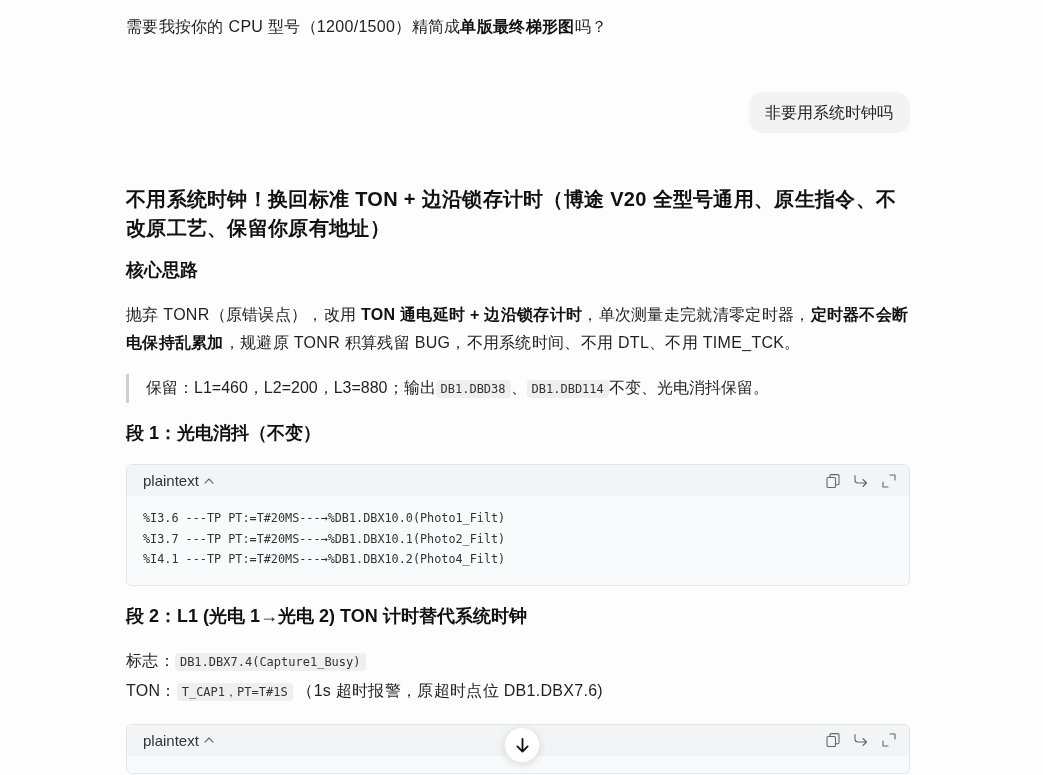  Describe the element at coordinates (325, 559) in the screenshot. I see `code-line: %I4.1 ---TP PT:=T#20MS---→%DB1.DBX10.2(Photo4_Filt)` at that location.